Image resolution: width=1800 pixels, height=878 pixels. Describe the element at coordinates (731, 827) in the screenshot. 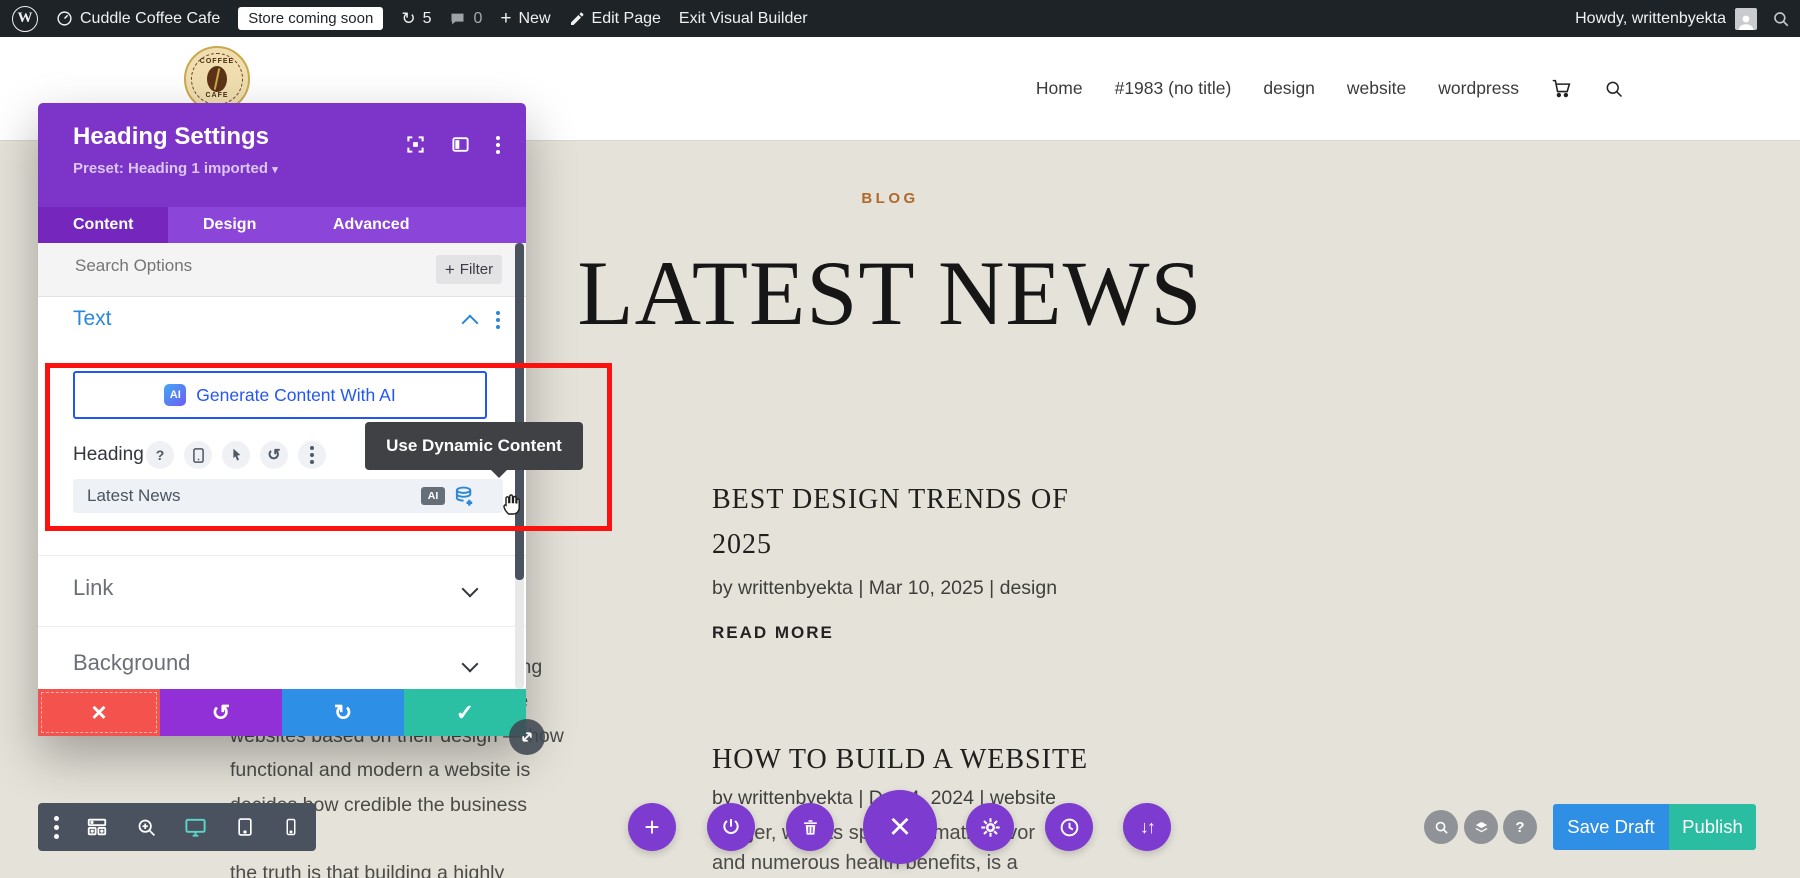

I see `save-to-library-button` at that location.